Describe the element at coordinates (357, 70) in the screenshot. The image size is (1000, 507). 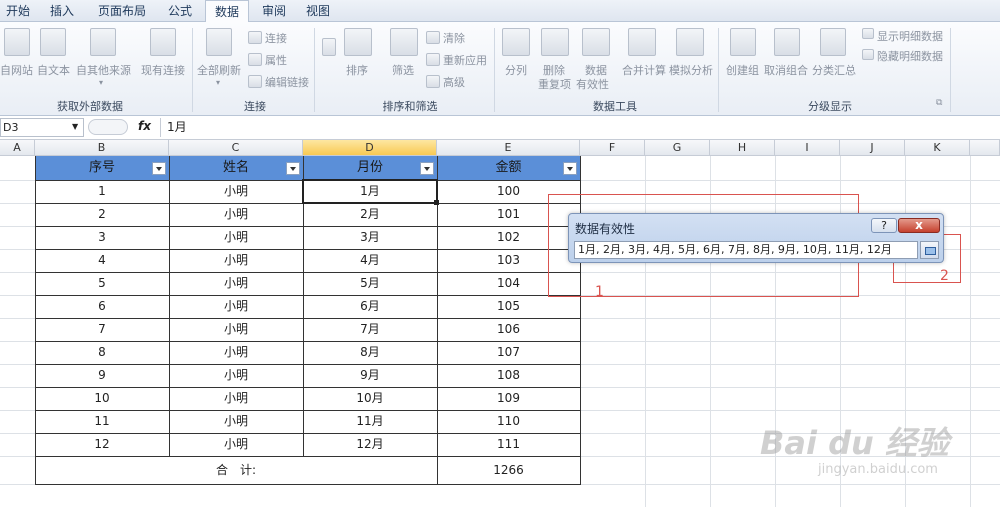
I see `sort-button: 排序` at that location.